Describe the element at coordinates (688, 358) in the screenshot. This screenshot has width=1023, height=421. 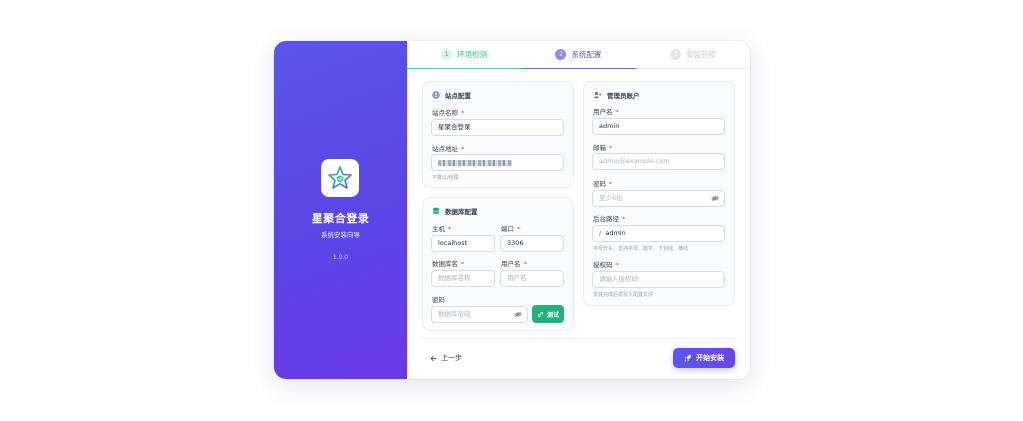
I see `rocket-icon` at that location.